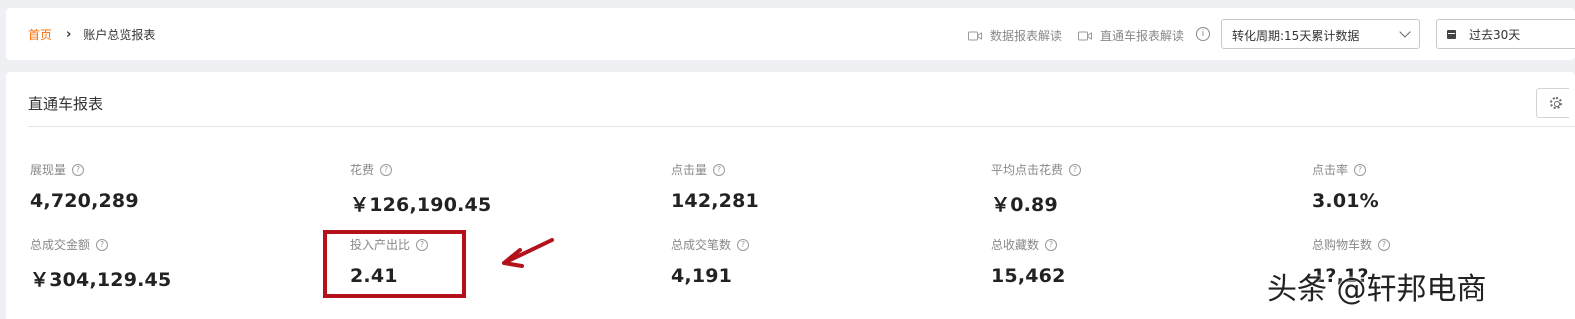  I want to click on metric-value: ￥0.89, so click(1024, 205).